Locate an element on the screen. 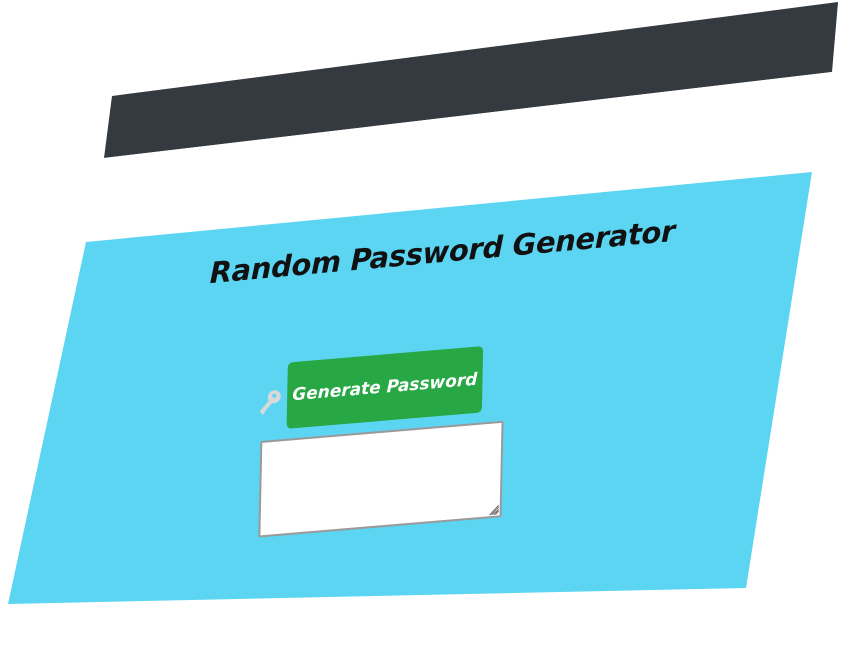 The width and height of the screenshot is (841, 645). key-icon is located at coordinates (270, 402).